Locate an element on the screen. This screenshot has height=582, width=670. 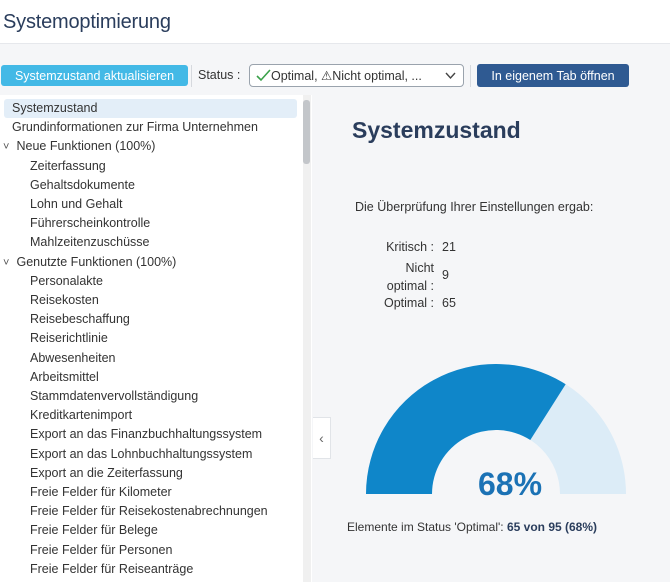
tree-item-label: Kreditkartenimport is located at coordinates (81, 415).